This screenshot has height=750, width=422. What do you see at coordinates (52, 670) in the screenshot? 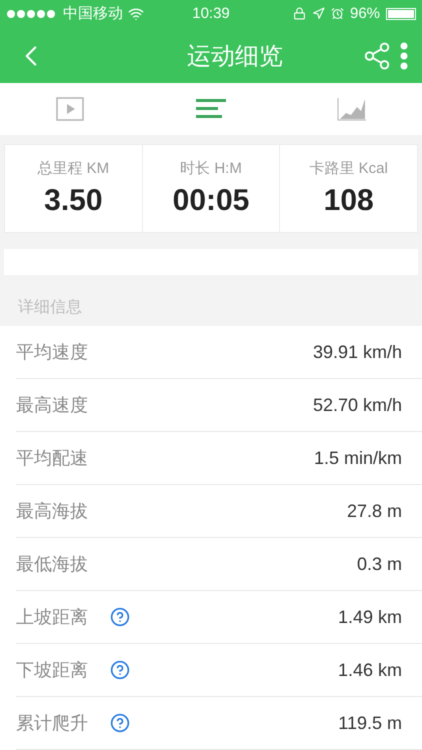
I see `detail-label: 下坡距离` at bounding box center [52, 670].